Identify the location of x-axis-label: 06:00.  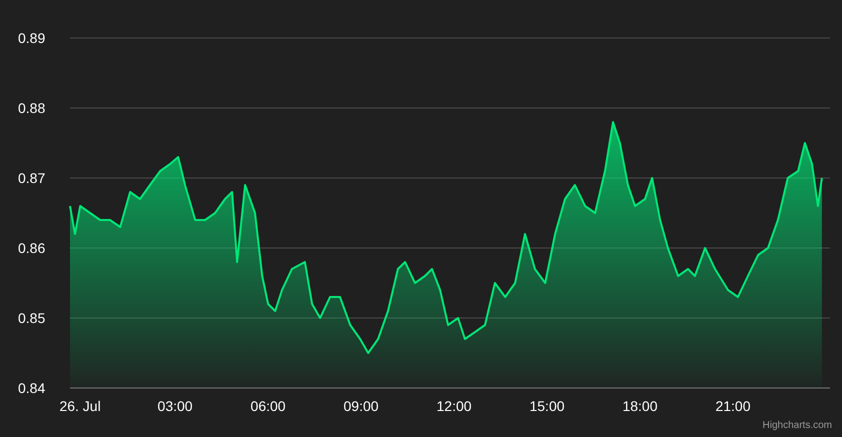
(268, 406).